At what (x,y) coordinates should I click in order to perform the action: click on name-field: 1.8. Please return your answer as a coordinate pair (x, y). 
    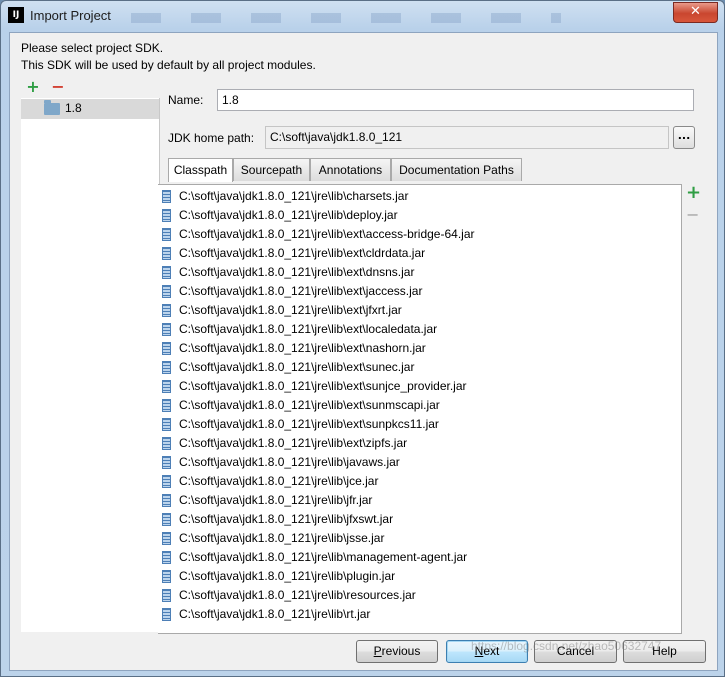
    Looking at the image, I should click on (455, 100).